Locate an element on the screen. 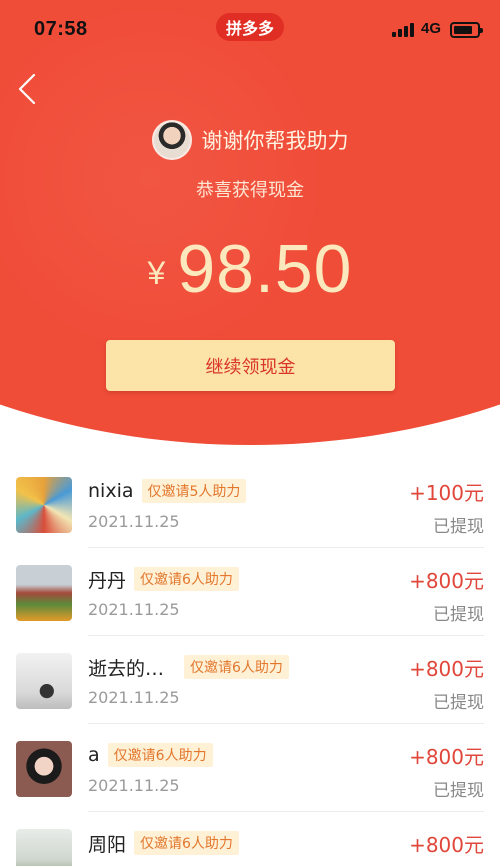 The image size is (500, 866). list-item: nixia 仅邀请5人助力 2021.11.25 +100元 已提现 is located at coordinates (250, 504).